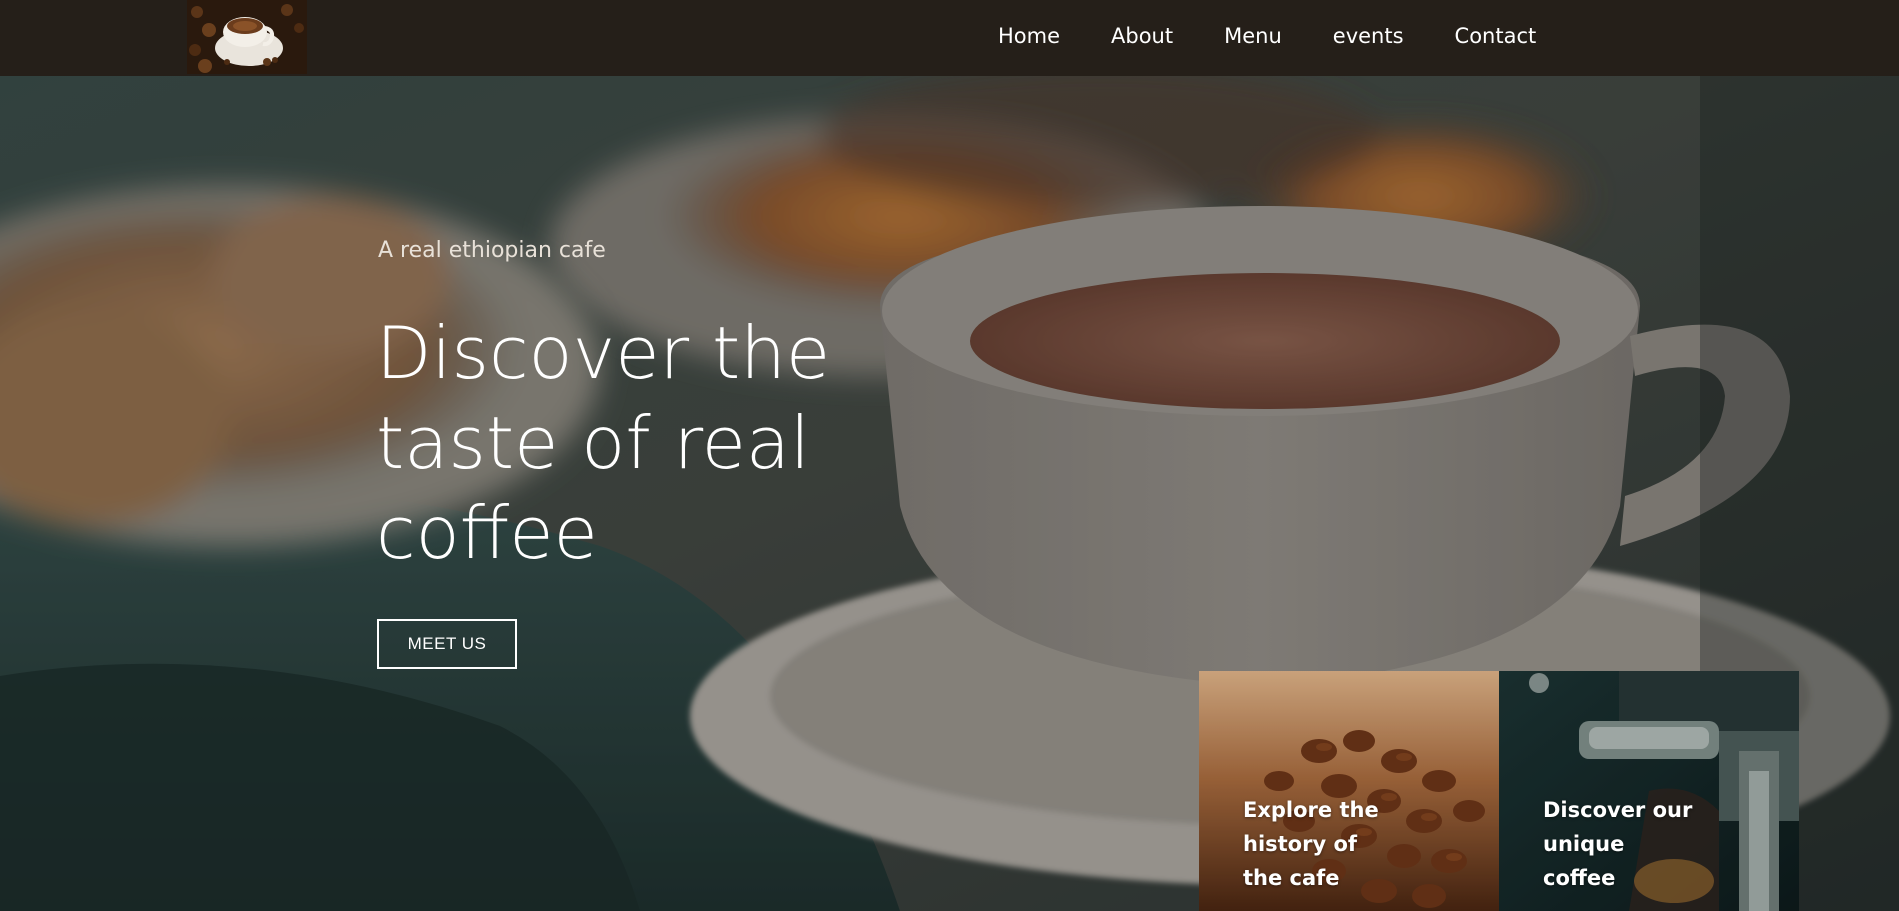  I want to click on nav-events-link: events, so click(1368, 36).